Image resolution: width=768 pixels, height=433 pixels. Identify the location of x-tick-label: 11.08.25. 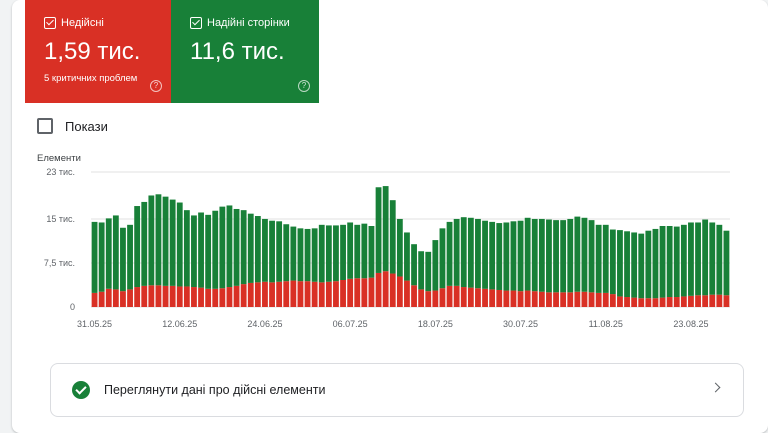
(606, 324).